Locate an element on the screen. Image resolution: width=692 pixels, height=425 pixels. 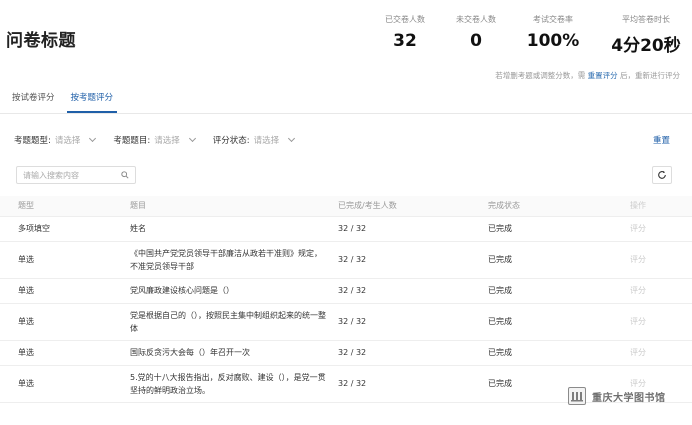
table-header-row: 题型 题目 已完成/考生人数 完成状态 操作 is located at coordinates (346, 206).